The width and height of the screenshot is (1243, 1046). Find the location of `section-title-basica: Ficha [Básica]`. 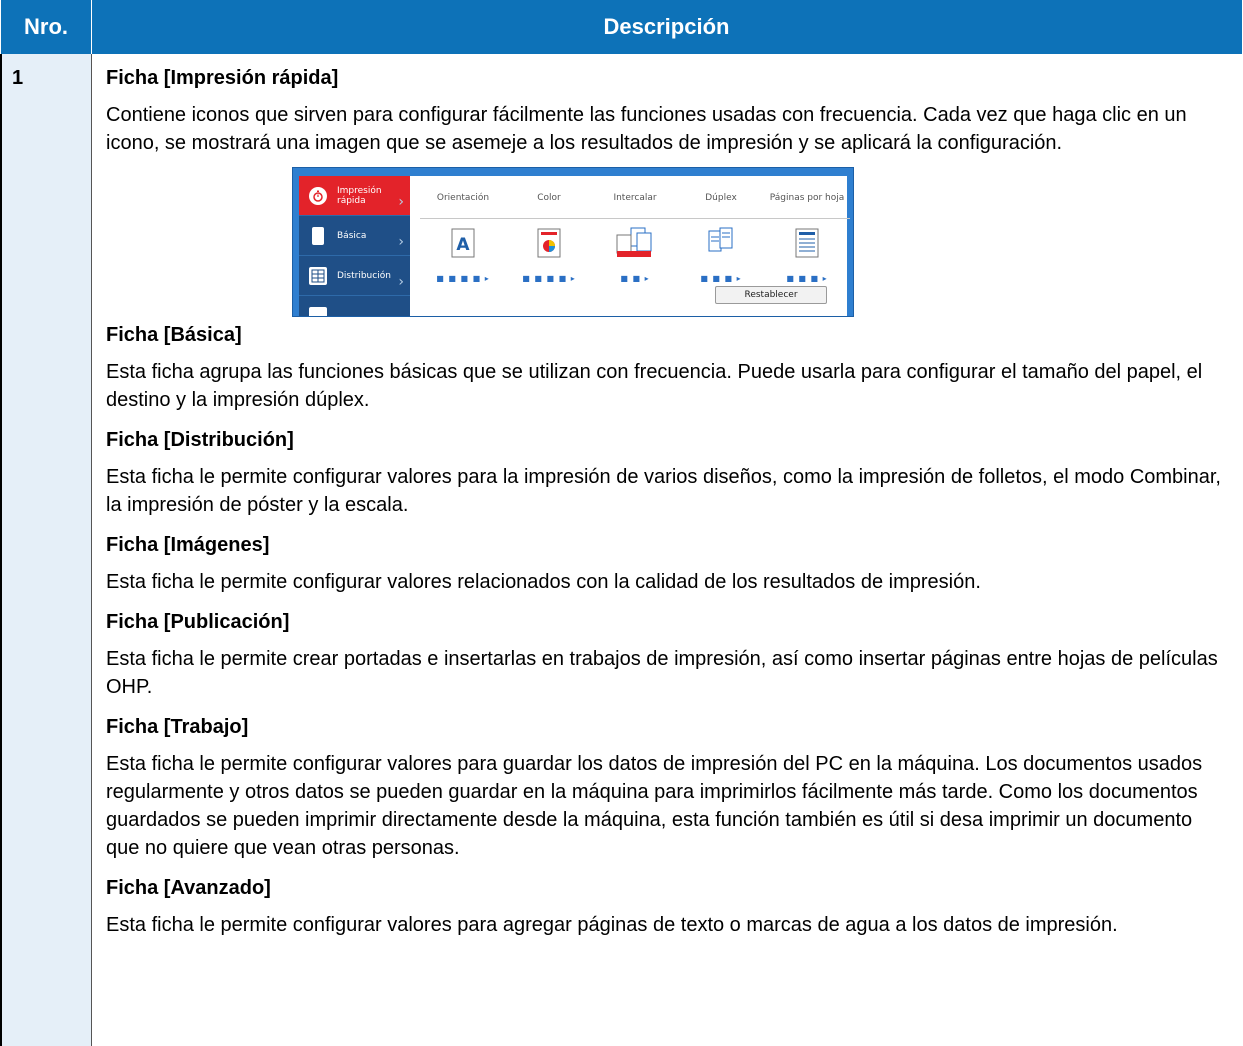

section-title-basica: Ficha [Básica] is located at coordinates (174, 335).